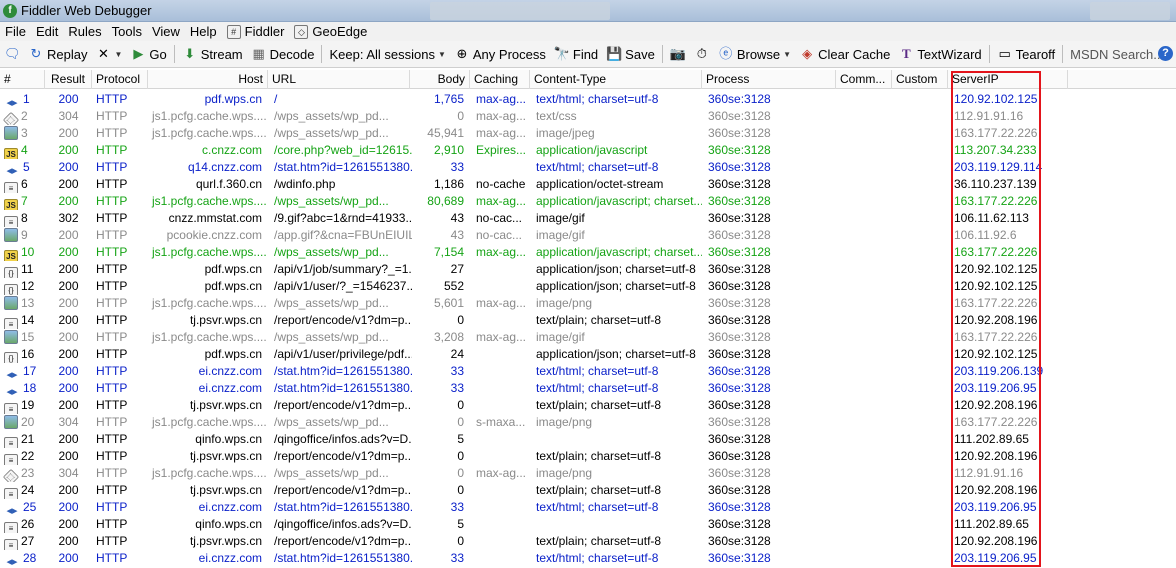 The width and height of the screenshot is (1176, 568). Describe the element at coordinates (57, 54) in the screenshot. I see `replay-button: ↻ Replay` at that location.